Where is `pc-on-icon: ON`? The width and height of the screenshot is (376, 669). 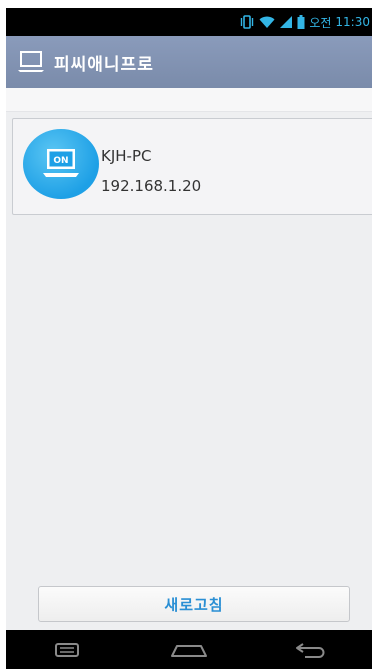 pc-on-icon: ON is located at coordinates (61, 164).